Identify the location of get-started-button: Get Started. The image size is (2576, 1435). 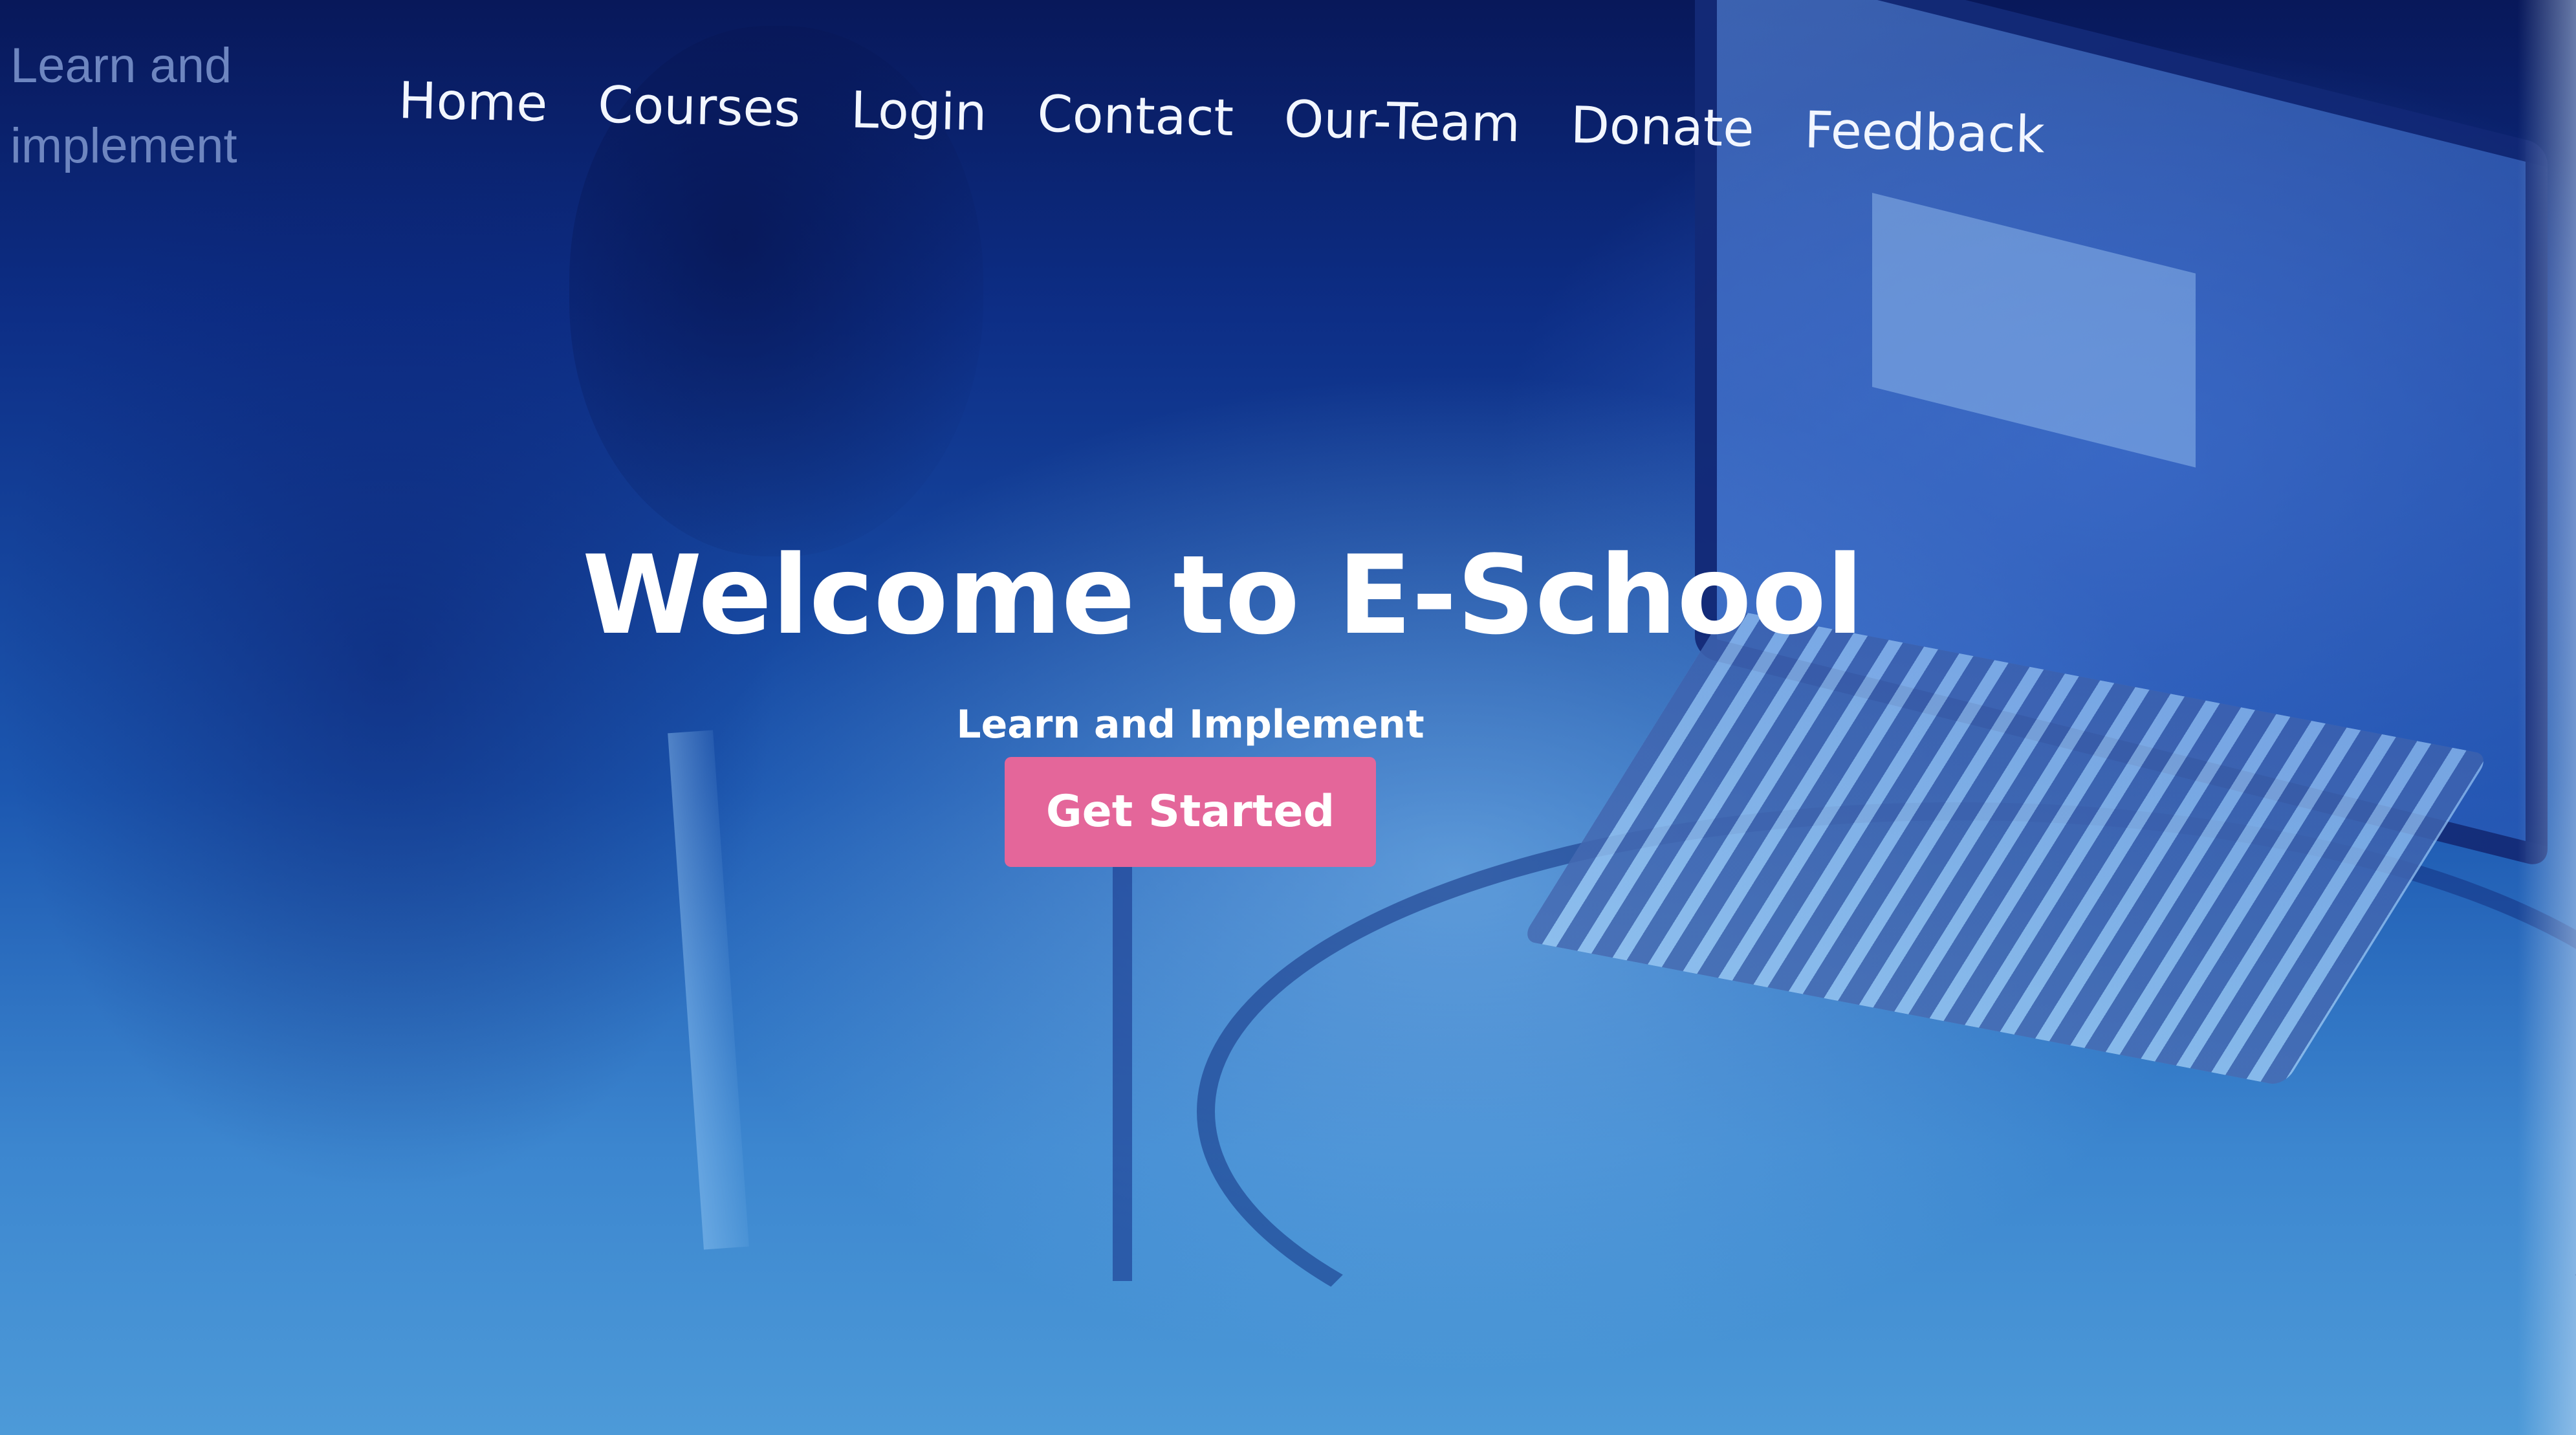
(1190, 812).